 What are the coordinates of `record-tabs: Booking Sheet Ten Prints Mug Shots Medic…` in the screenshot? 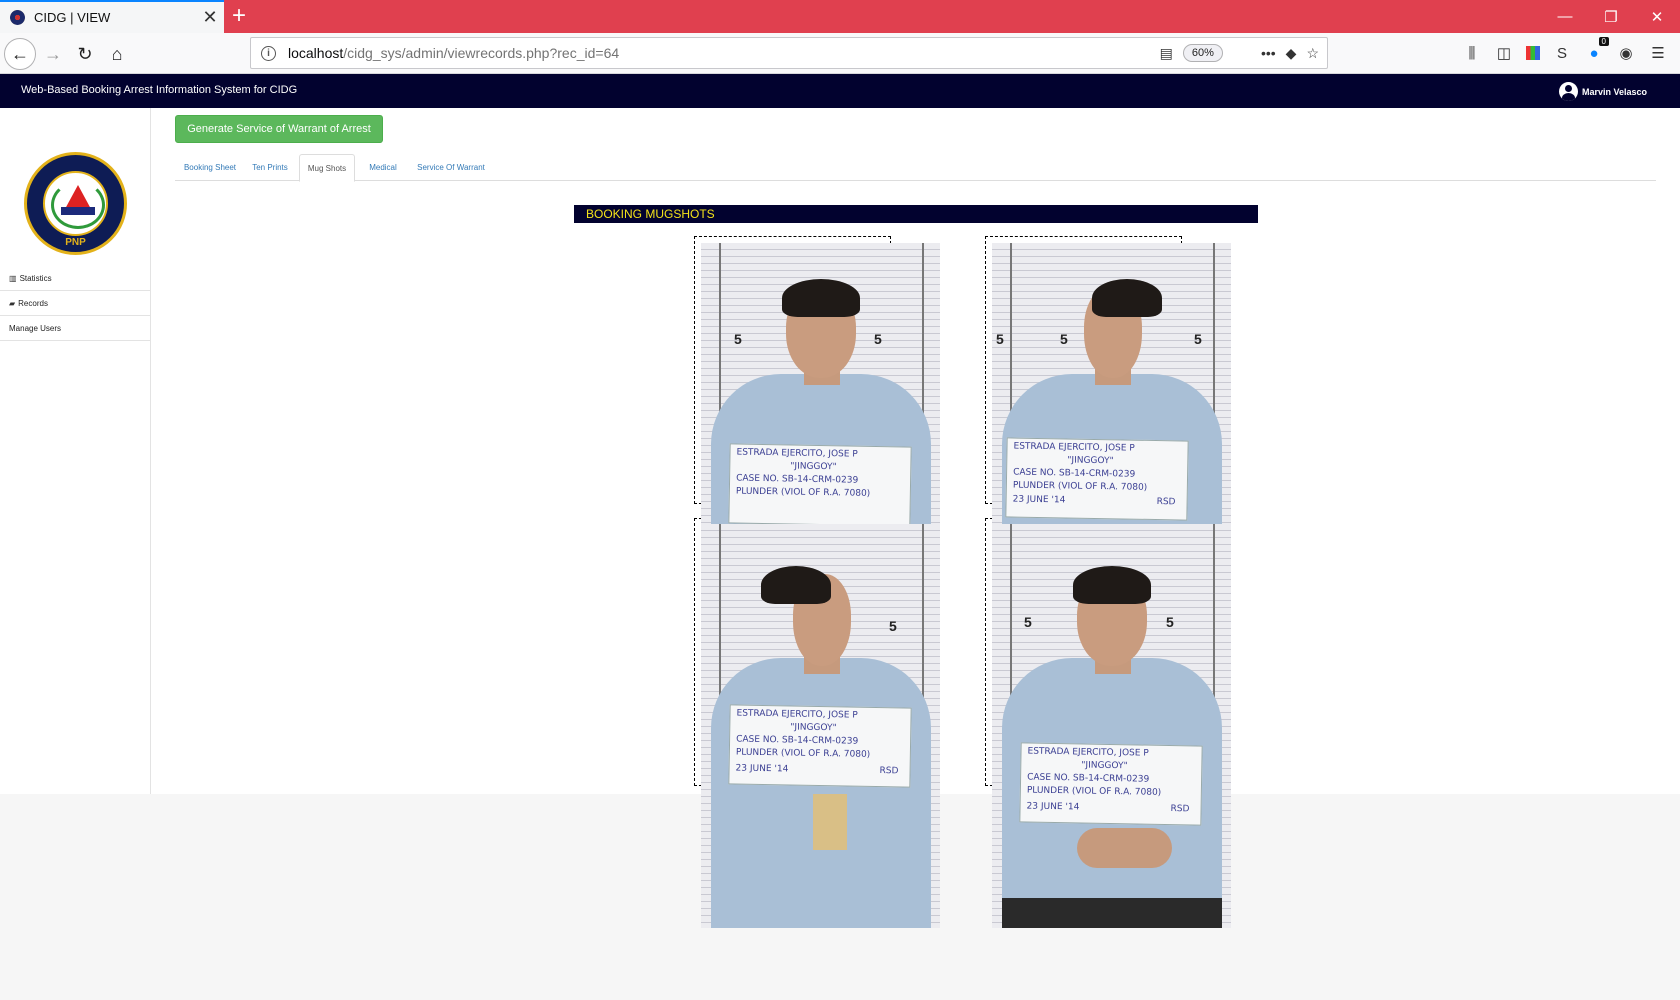 It's located at (915, 168).